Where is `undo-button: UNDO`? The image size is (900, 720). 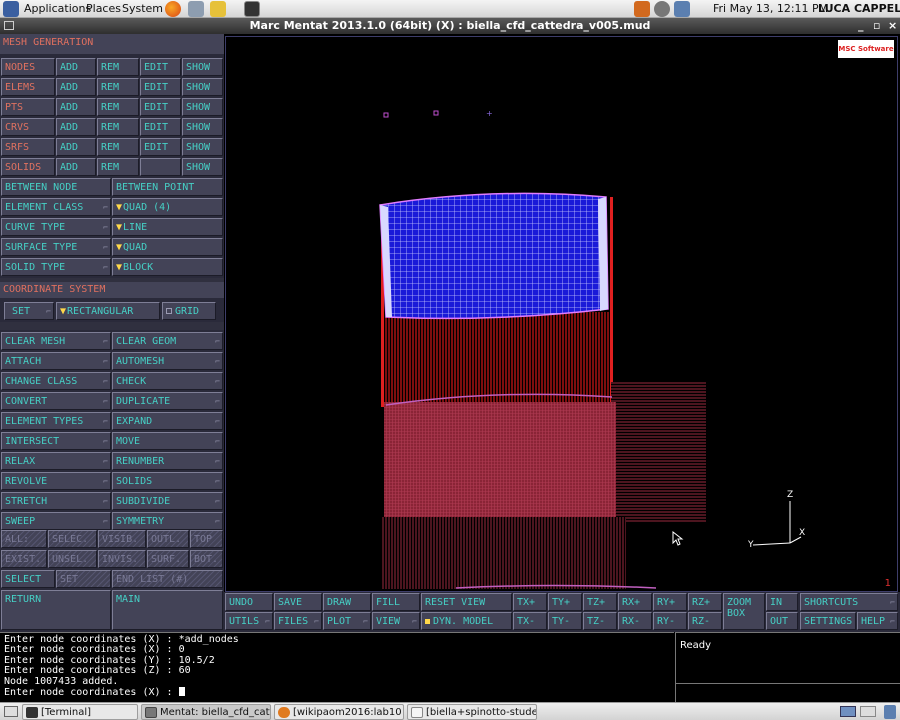
undo-button: UNDO is located at coordinates (249, 602).